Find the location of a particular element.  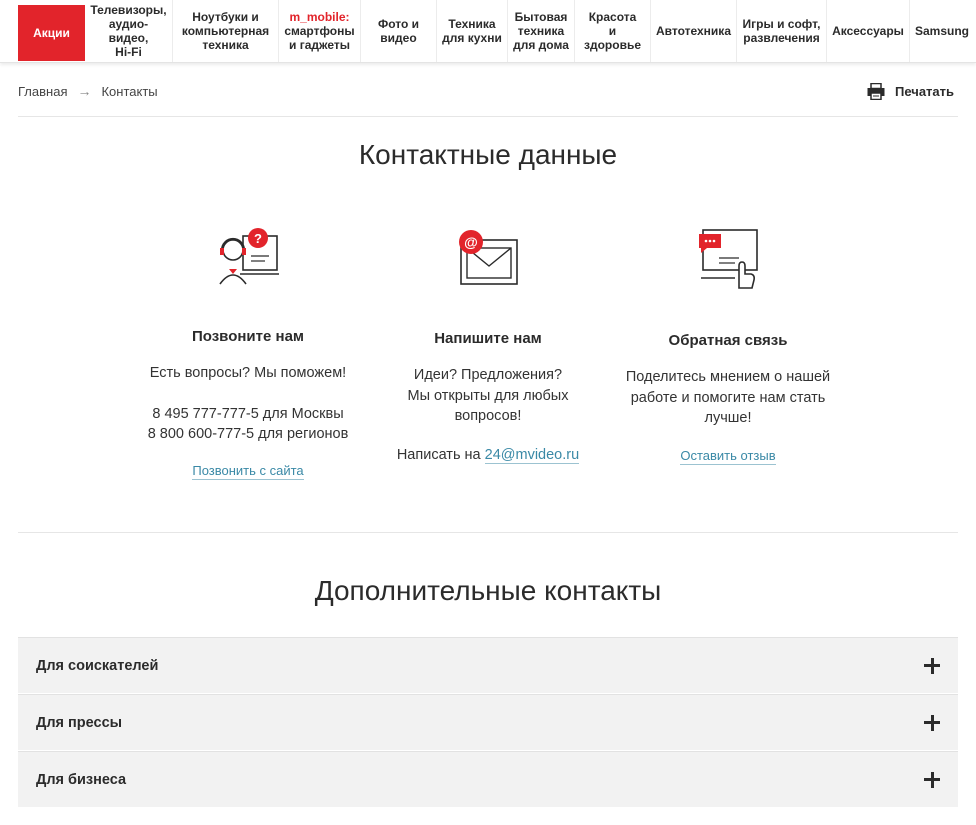

nav-item-tv: Телевизоры, аудио-видео, Hi-Fi is located at coordinates (129, 31).